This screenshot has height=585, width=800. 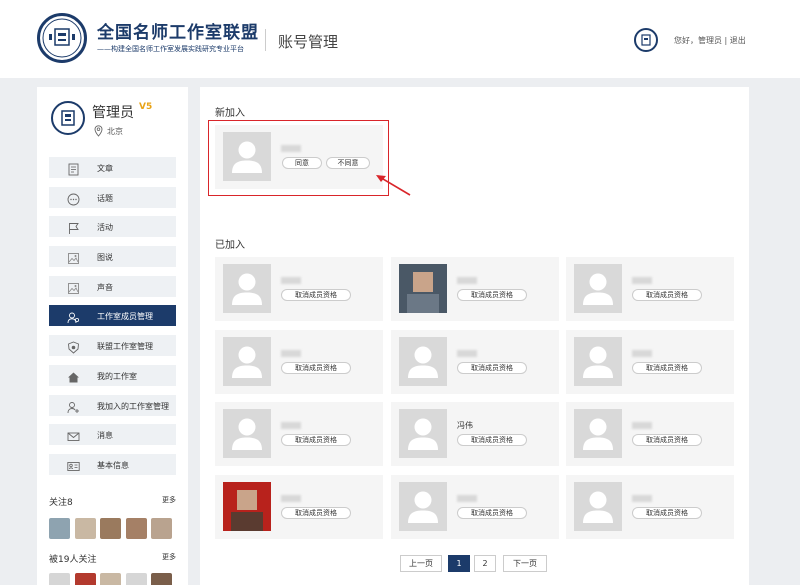 What do you see at coordinates (302, 163) in the screenshot?
I see `agree-button: 同意` at bounding box center [302, 163].